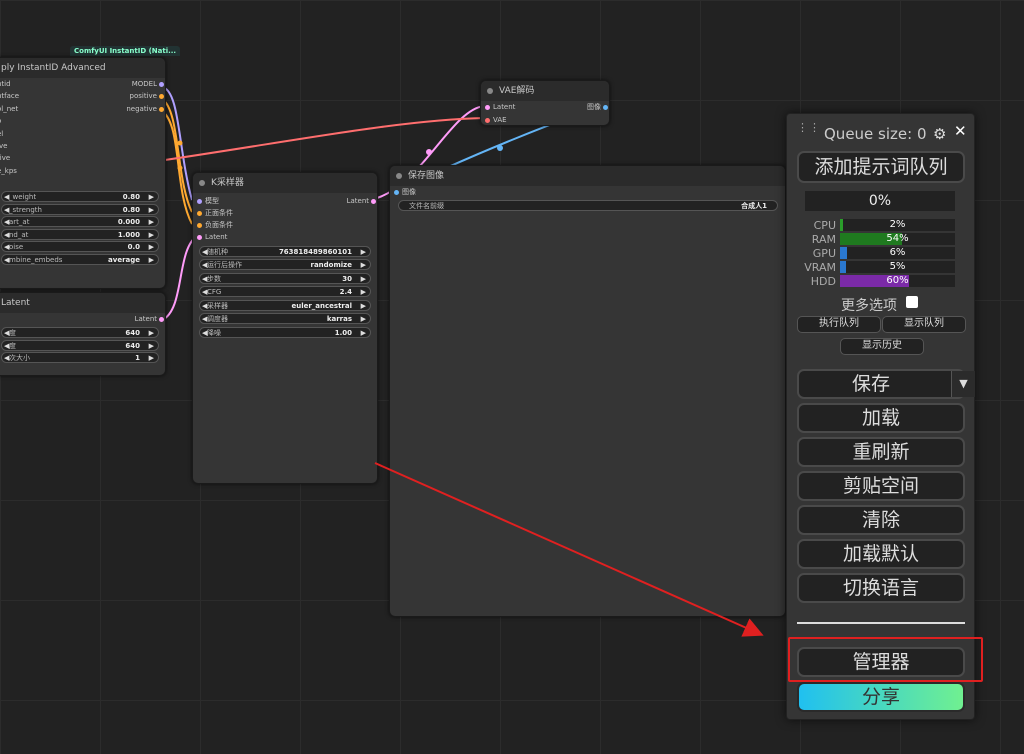  I want to click on stat-bar: 6%, so click(897, 253).